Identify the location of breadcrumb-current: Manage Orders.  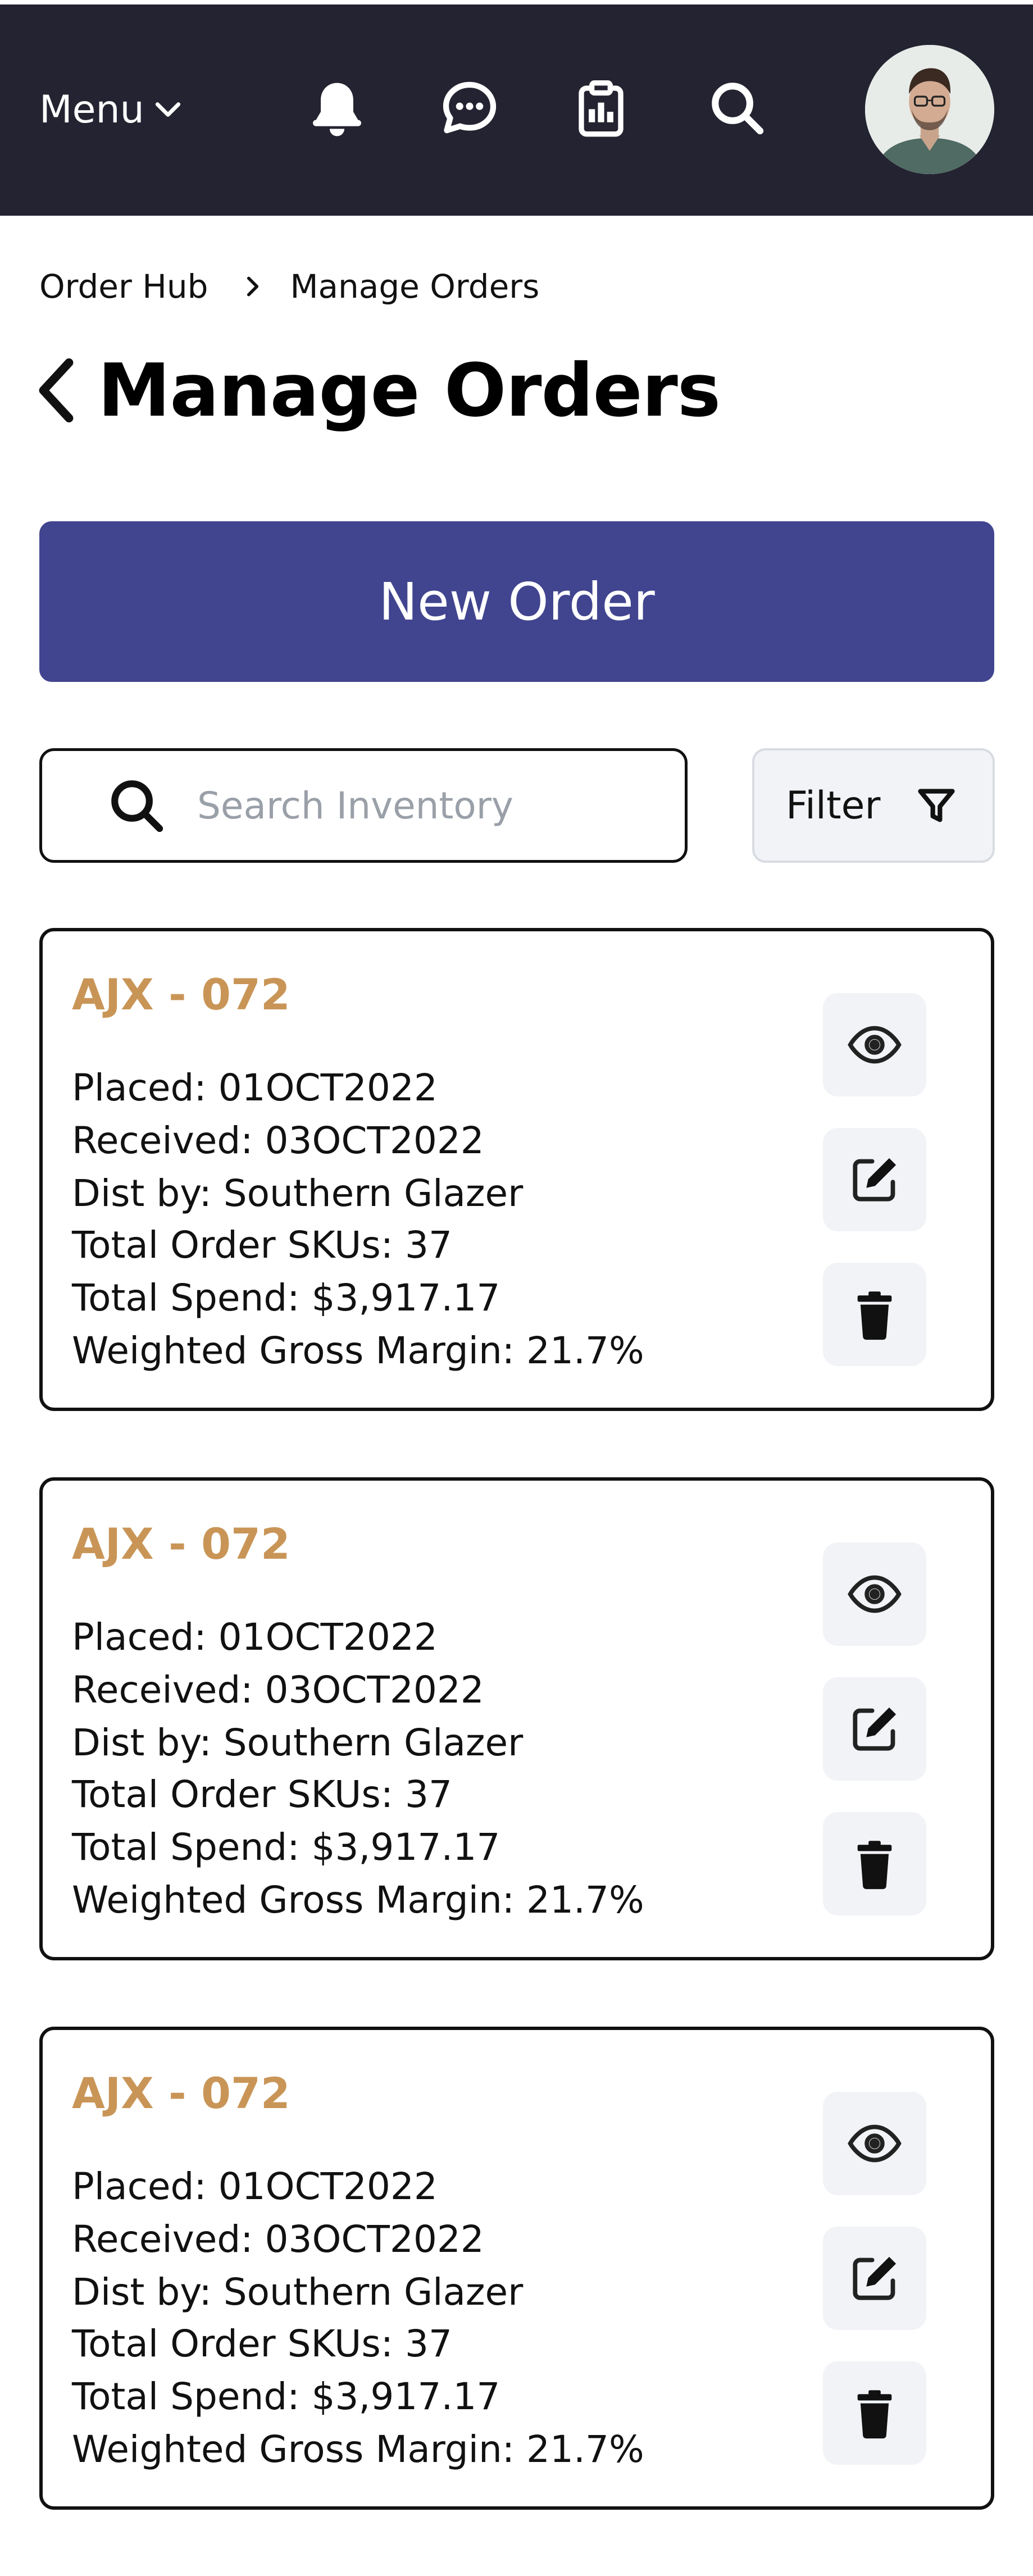
(415, 286).